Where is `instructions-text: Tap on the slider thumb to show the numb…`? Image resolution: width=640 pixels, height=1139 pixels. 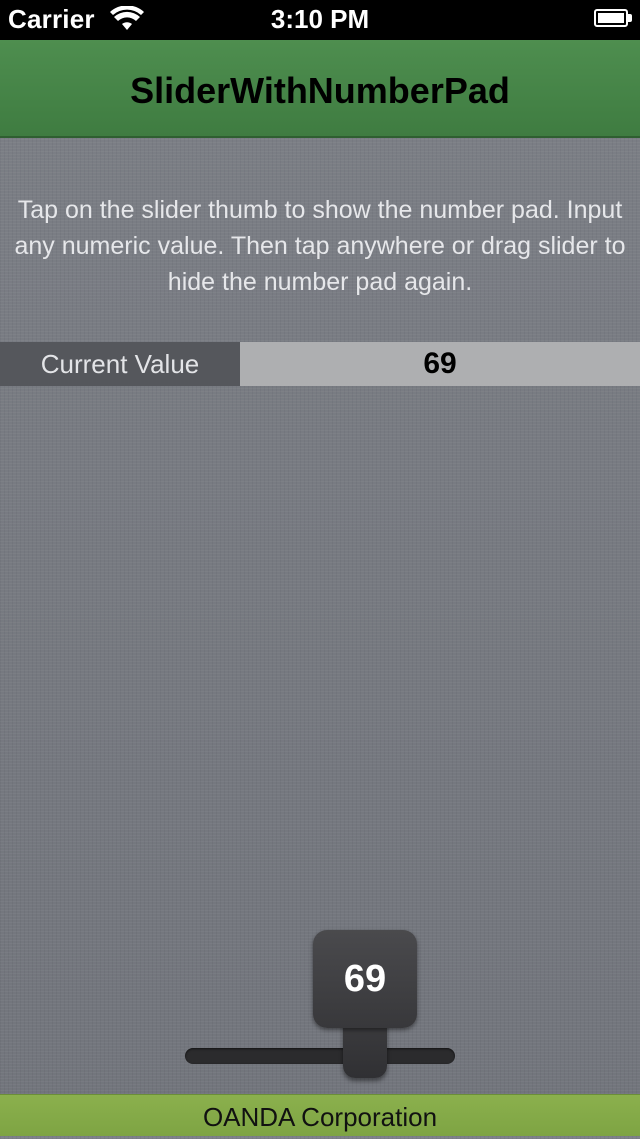 instructions-text: Tap on the slider thumb to show the numb… is located at coordinates (320, 246).